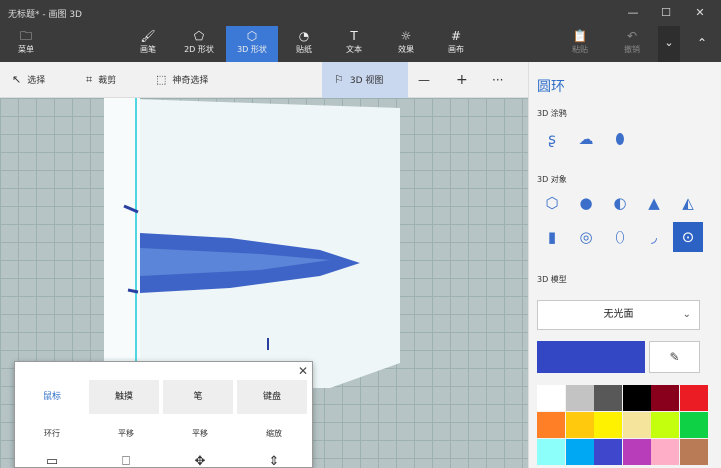  I want to click on scroll-icon: ⇕, so click(274, 461).